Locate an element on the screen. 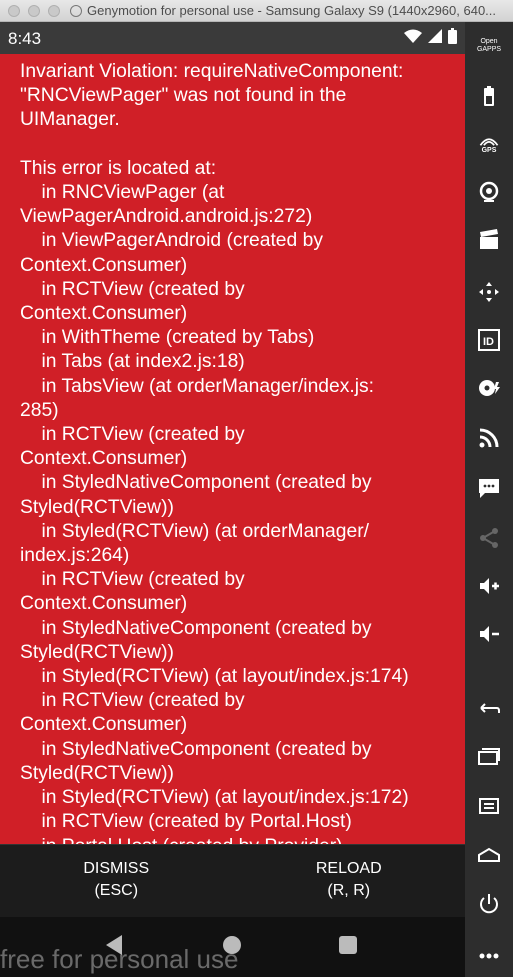 The height and width of the screenshot is (977, 513). gps-icon is located at coordinates (489, 141).